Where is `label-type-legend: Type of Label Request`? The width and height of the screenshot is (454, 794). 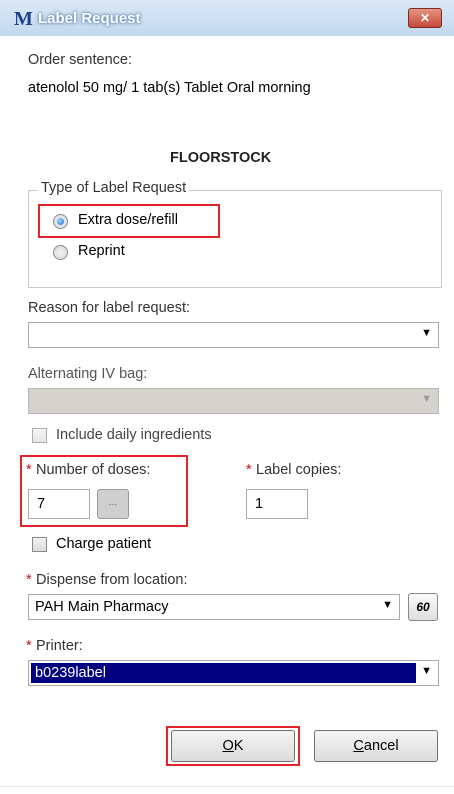 label-type-legend: Type of Label Request is located at coordinates (114, 188).